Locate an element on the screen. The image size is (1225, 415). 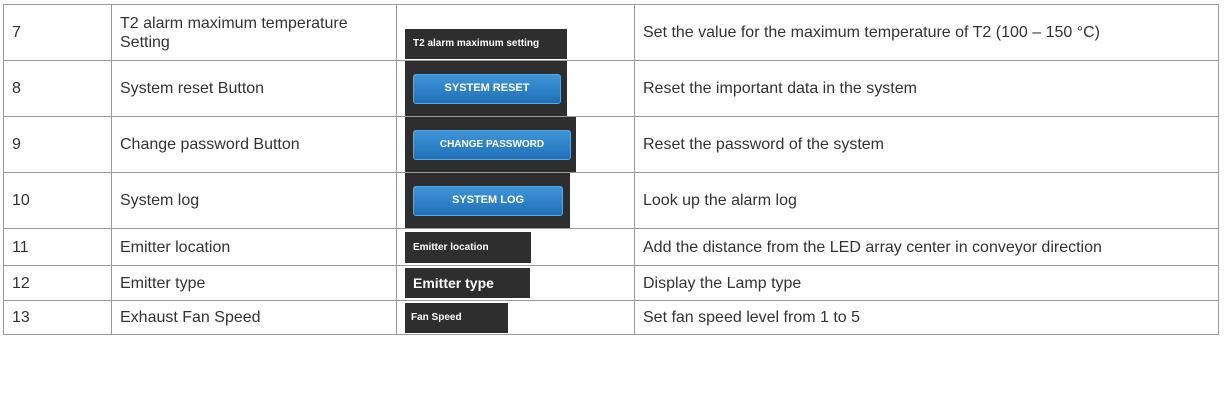
feature-name: System log is located at coordinates (254, 200).